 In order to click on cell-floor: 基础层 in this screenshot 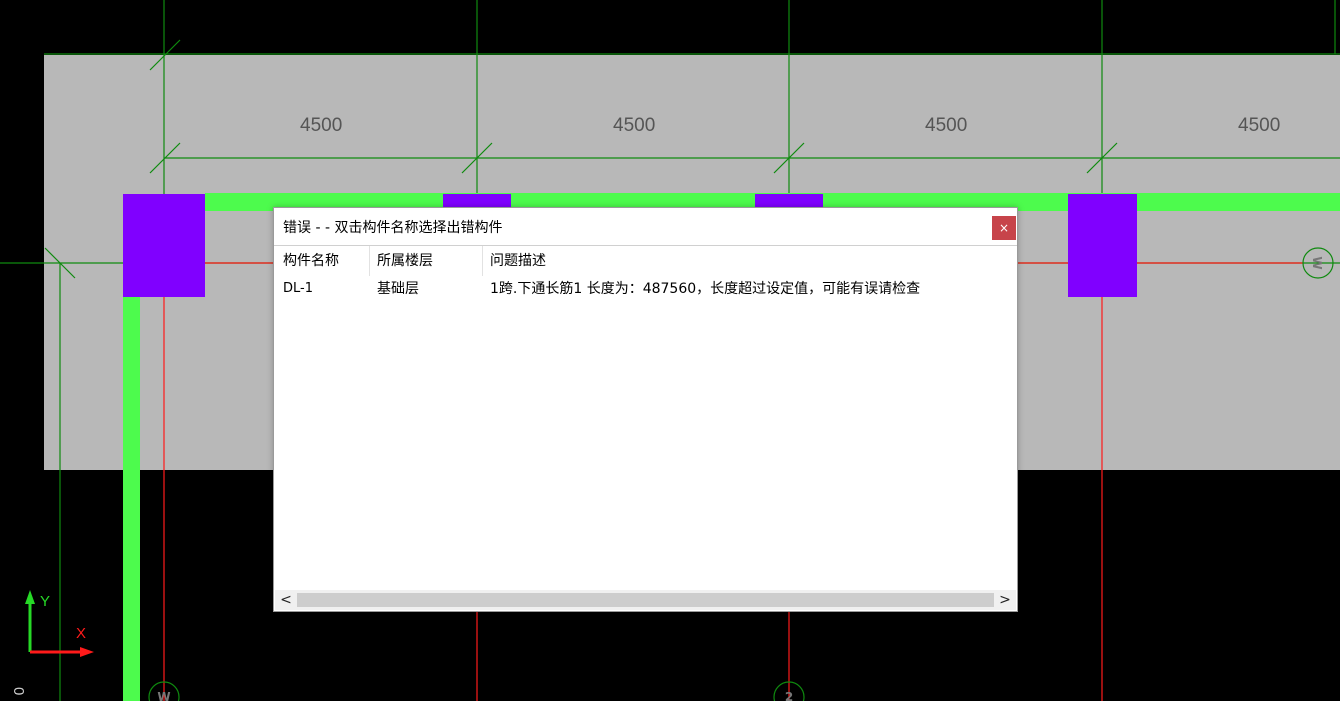, I will do `click(398, 289)`.